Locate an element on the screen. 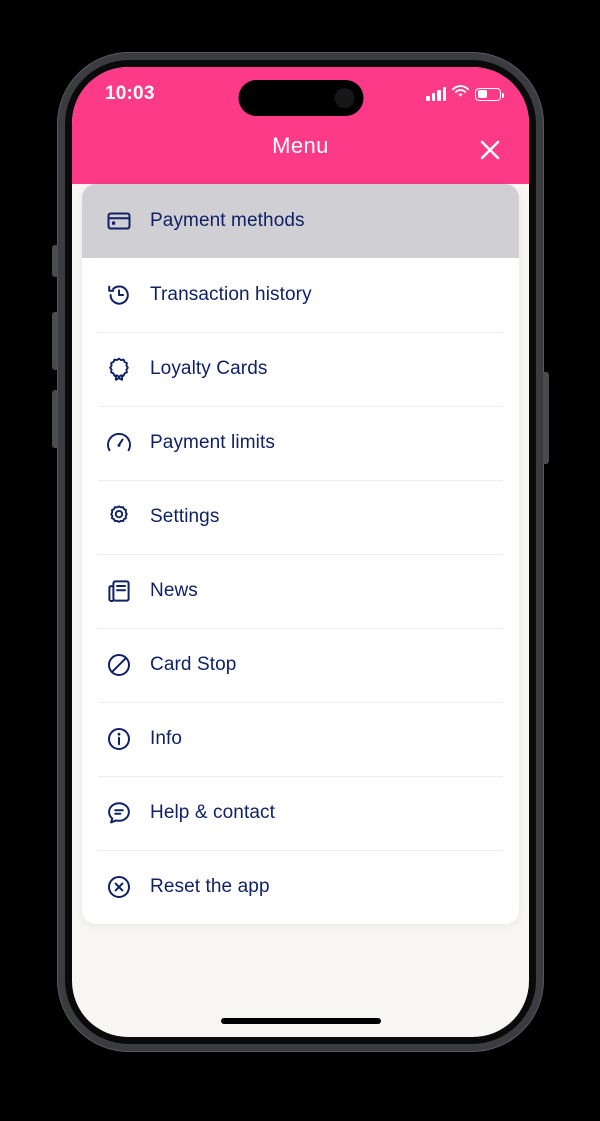  close-icon is located at coordinates (490, 150).